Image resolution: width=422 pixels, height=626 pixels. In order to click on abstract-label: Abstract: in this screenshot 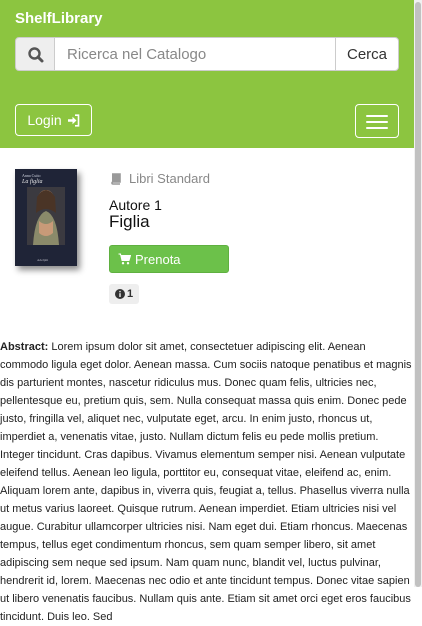, I will do `click(24, 347)`.